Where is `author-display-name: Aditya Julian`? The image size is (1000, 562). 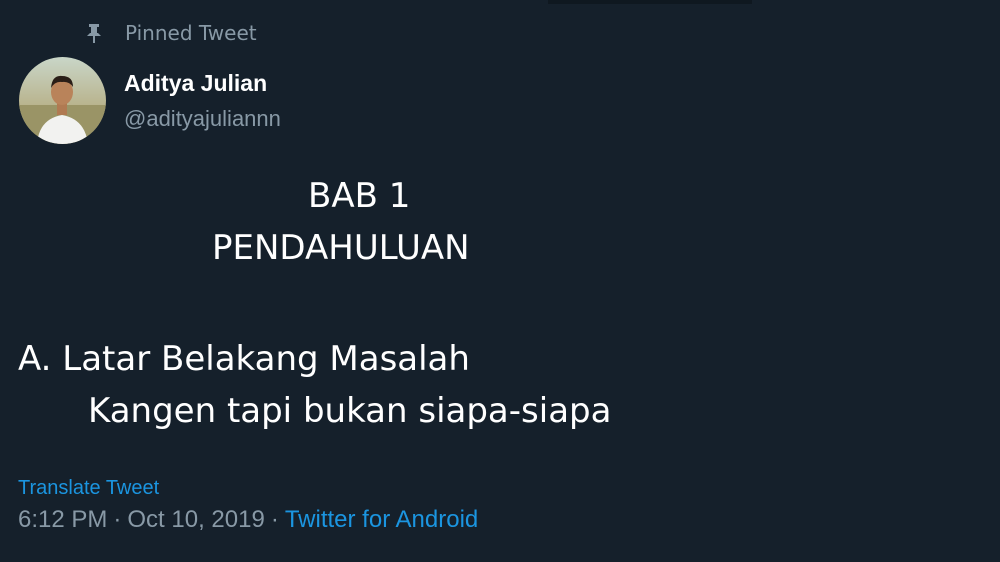
author-display-name: Aditya Julian is located at coordinates (195, 83).